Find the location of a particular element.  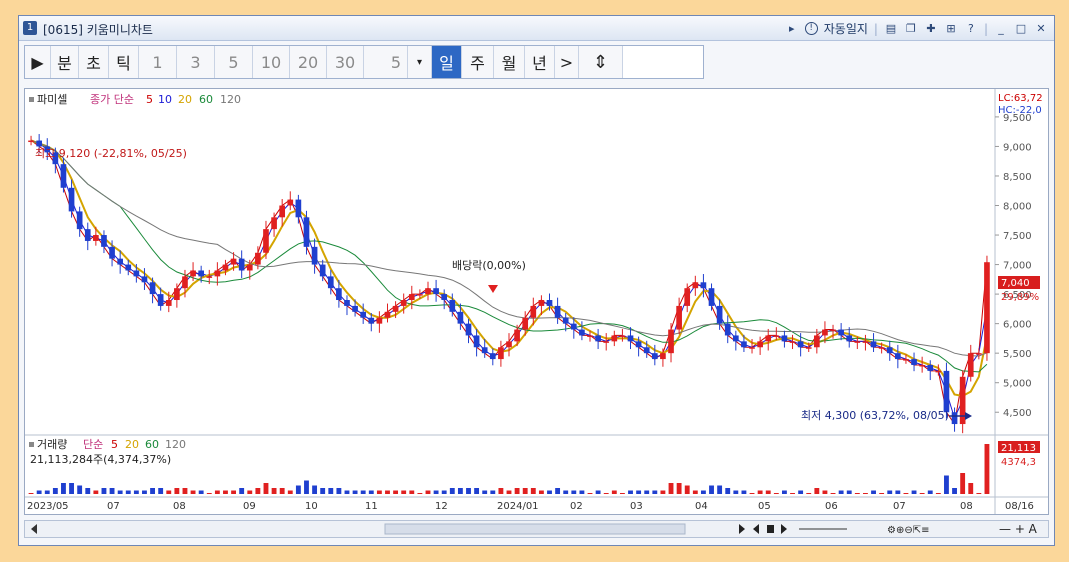

period-20-button: 20 is located at coordinates (308, 62).